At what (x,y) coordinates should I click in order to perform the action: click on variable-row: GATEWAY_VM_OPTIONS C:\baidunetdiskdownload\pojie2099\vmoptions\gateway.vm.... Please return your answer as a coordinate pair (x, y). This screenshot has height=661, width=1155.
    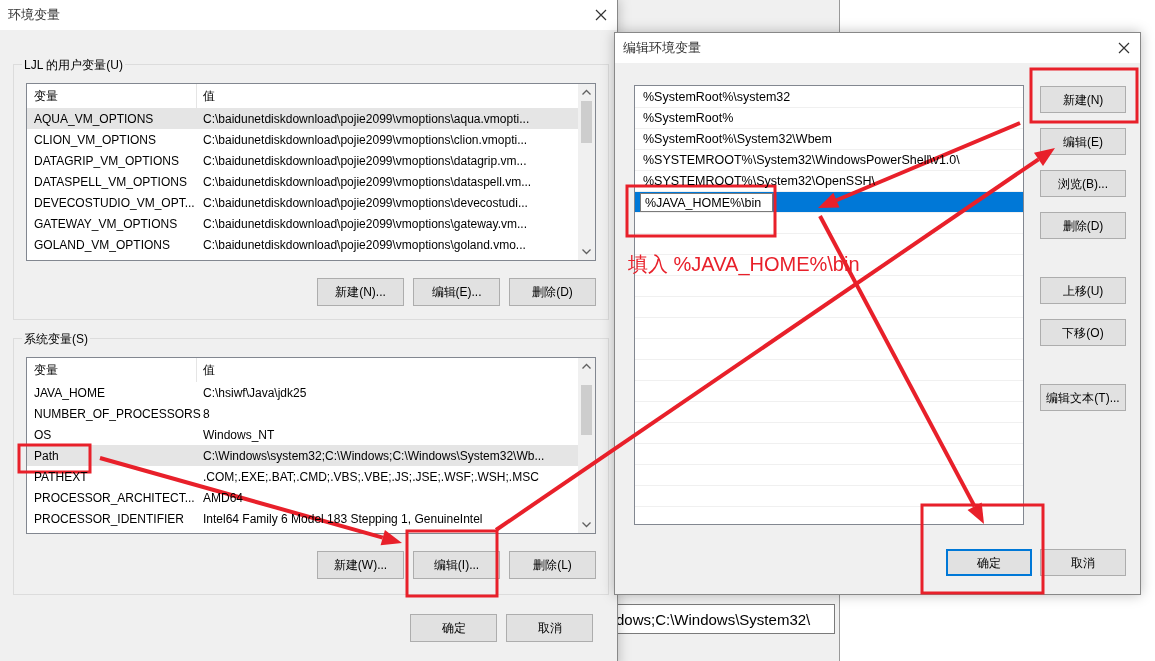
    Looking at the image, I should click on (302, 223).